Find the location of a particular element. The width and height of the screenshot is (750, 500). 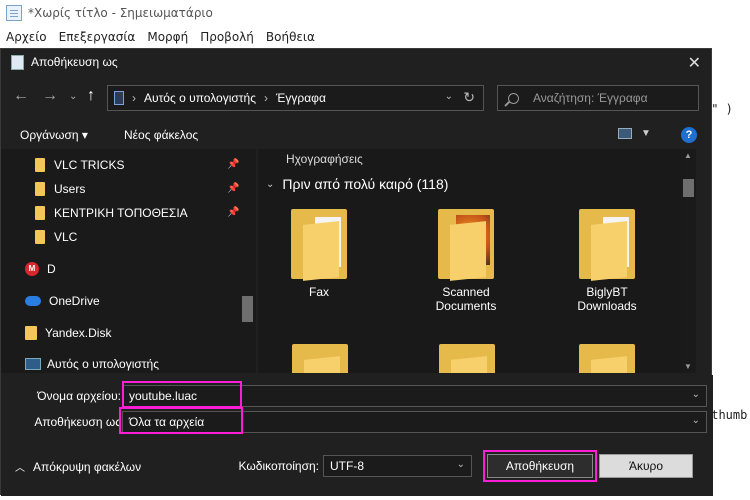

nav-item-central-location: ΚΕΝΤΡΙΚΗ ΤΟΠΟΘΕΣΙΑ is located at coordinates (111, 213).